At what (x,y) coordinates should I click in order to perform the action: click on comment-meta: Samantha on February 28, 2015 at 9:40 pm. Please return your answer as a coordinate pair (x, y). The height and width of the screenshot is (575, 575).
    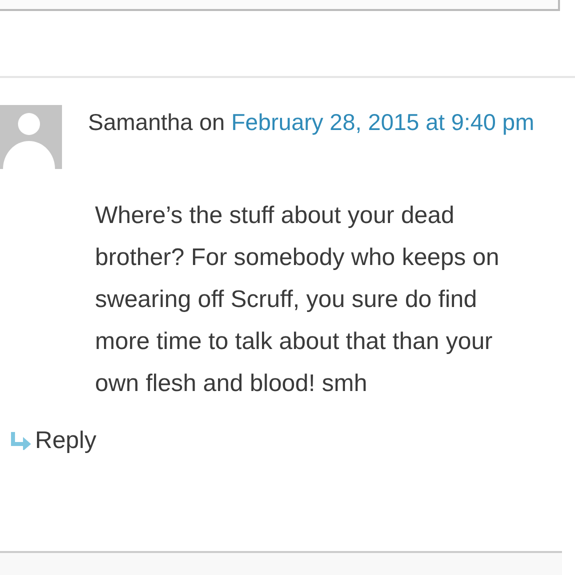
    Looking at the image, I should click on (312, 122).